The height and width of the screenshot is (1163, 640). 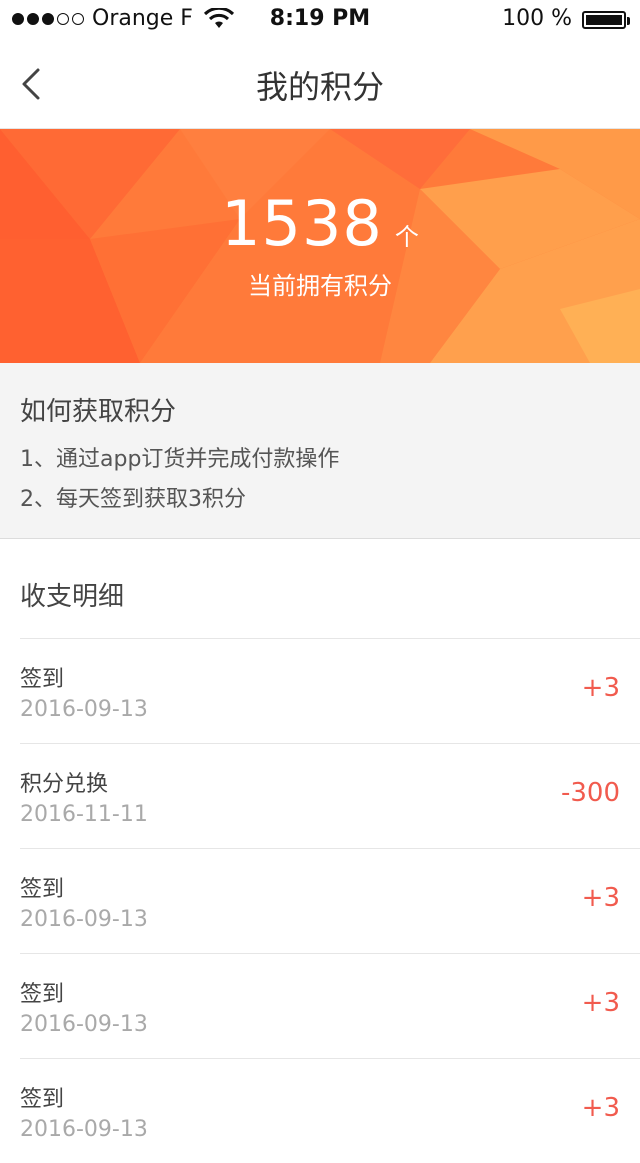 What do you see at coordinates (64, 784) in the screenshot?
I see `item-title: 积分兑换` at bounding box center [64, 784].